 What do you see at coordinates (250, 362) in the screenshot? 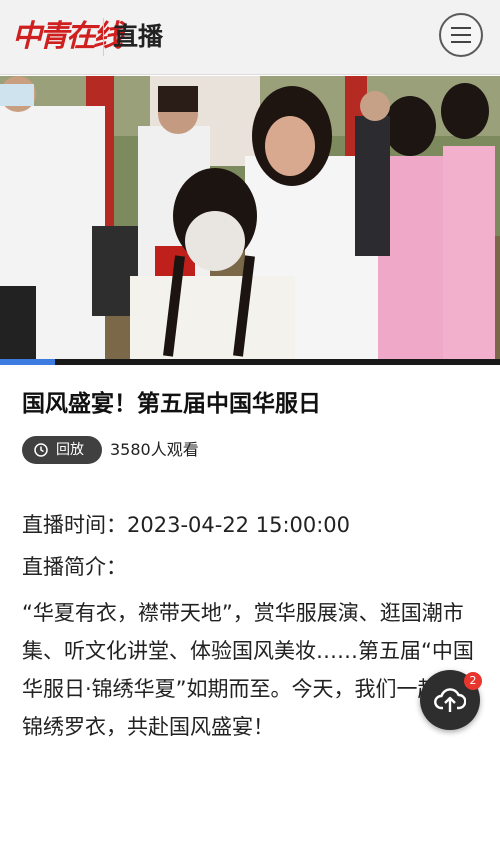
I see `video-progress-bar` at bounding box center [250, 362].